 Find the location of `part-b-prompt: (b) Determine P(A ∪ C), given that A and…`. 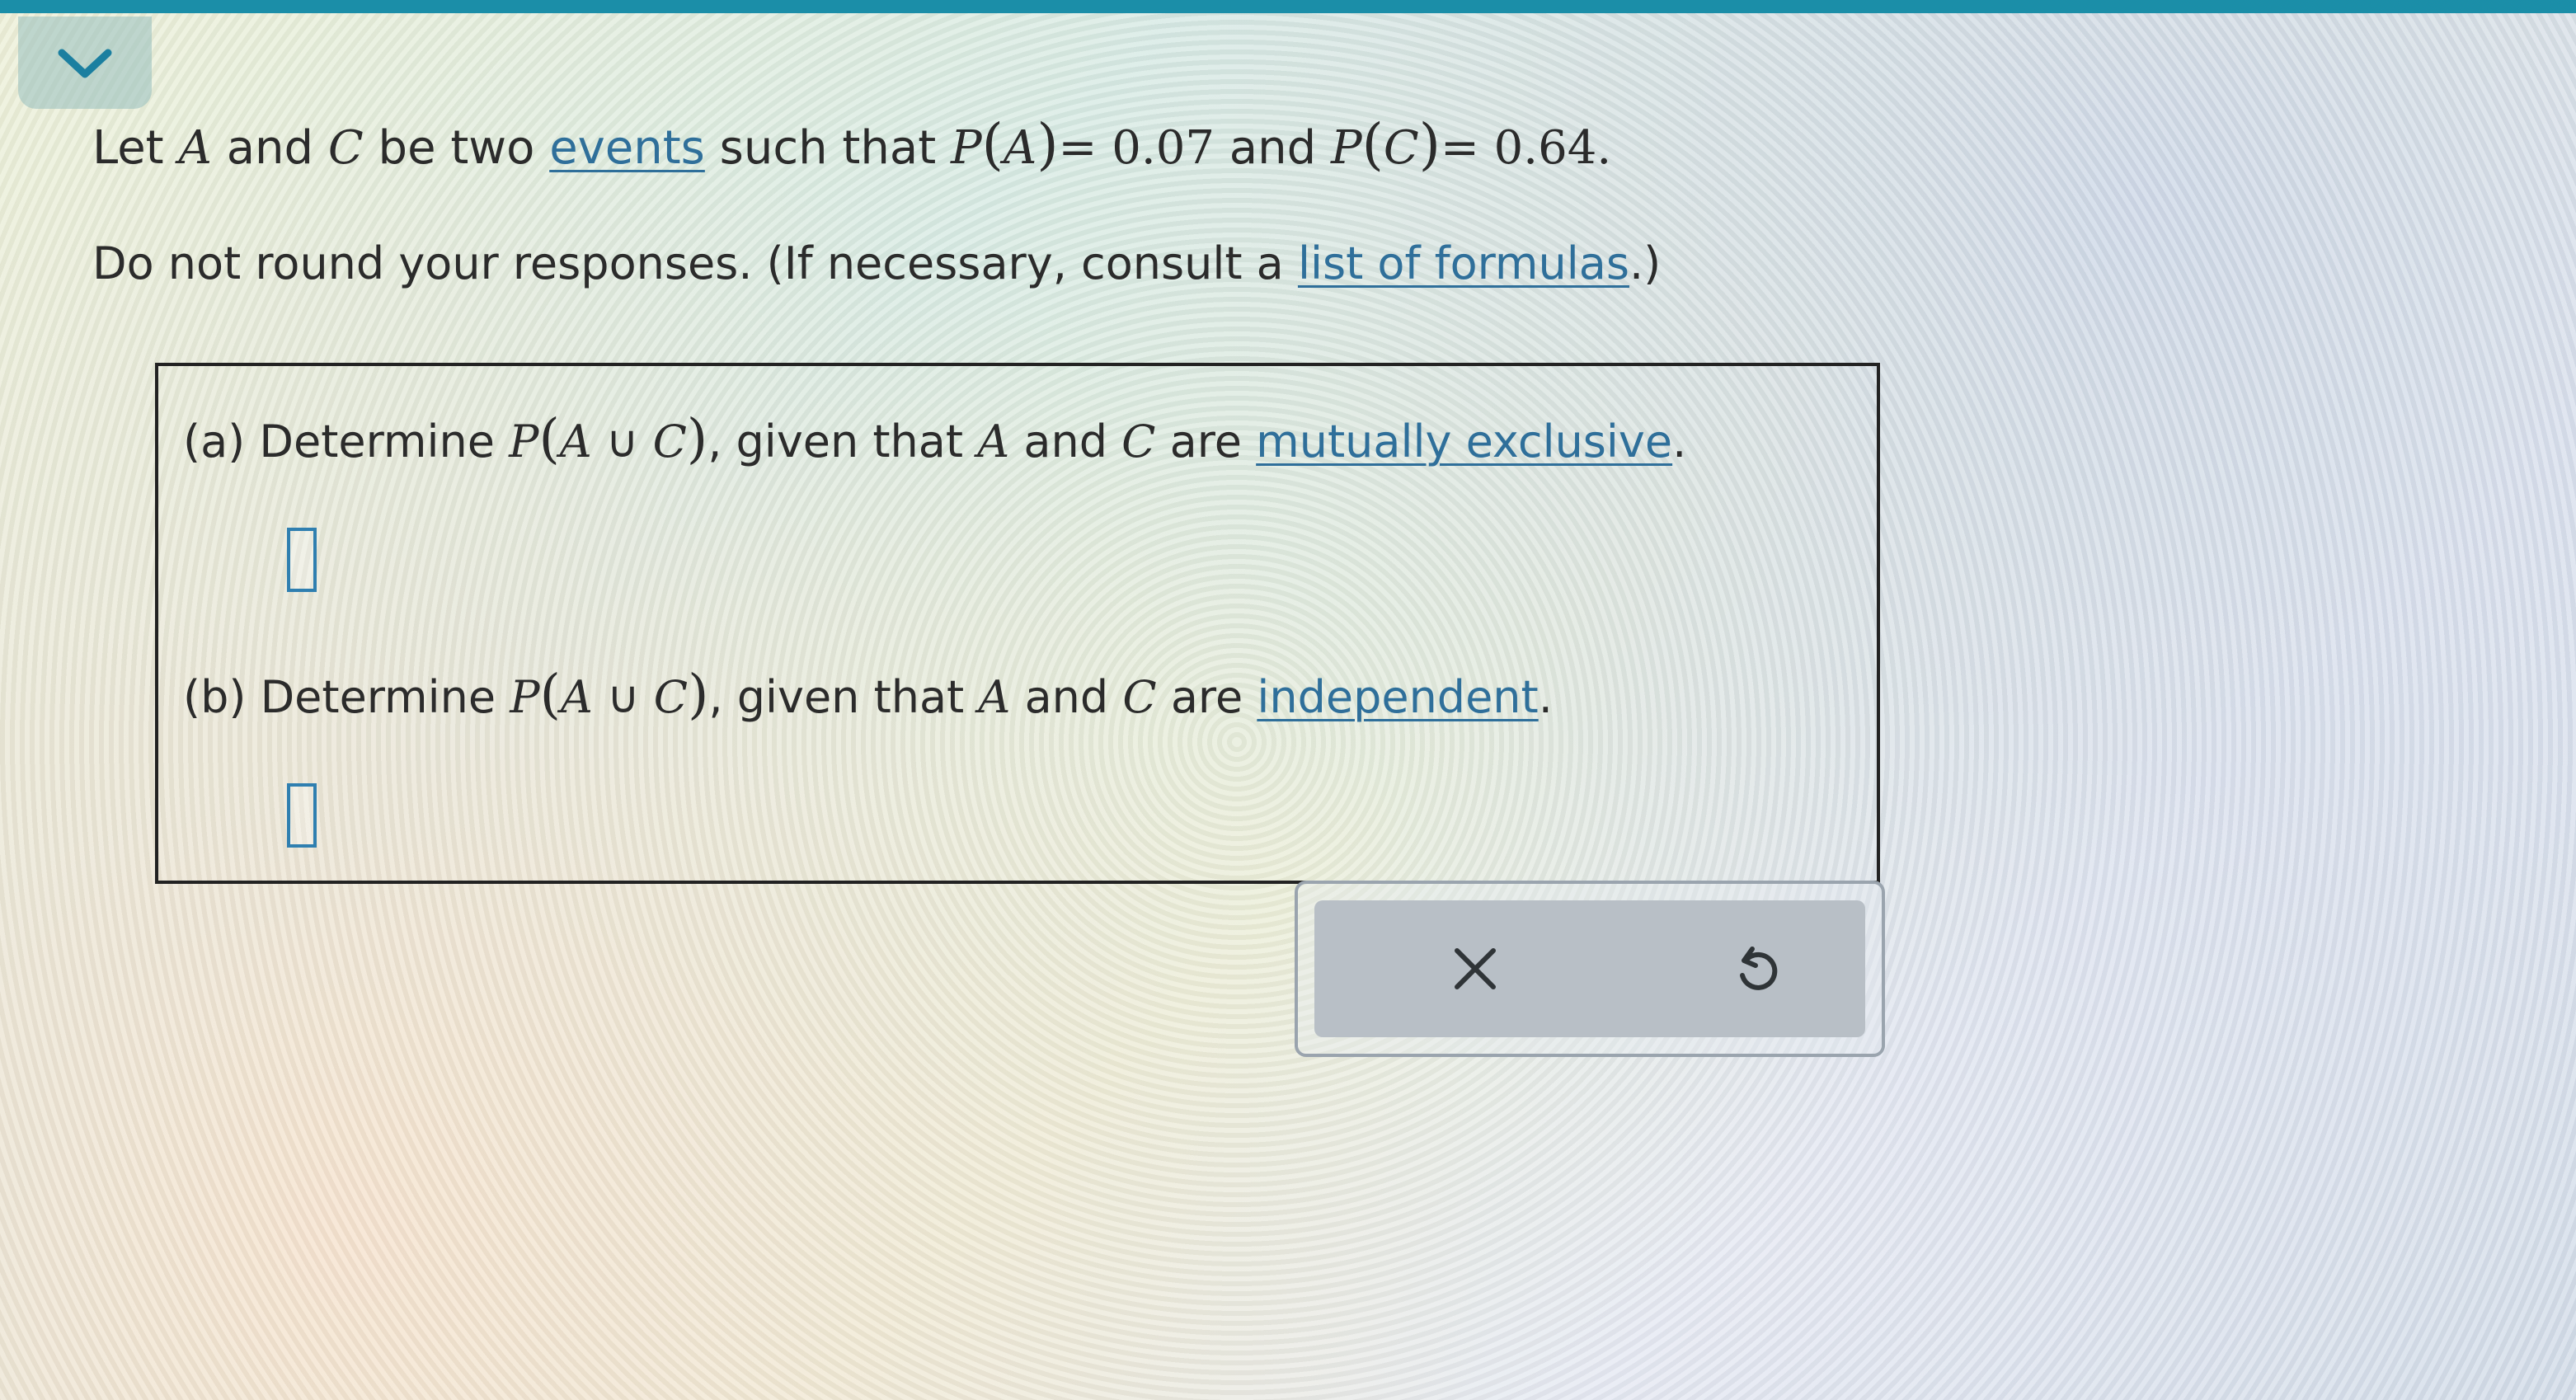

part-b-prompt: (b) Determine P(A ∪ C), given that A and… is located at coordinates (868, 698).